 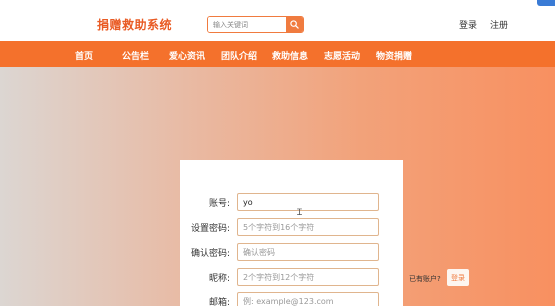 What do you see at coordinates (425, 279) in the screenshot?
I see `has-account-text: 已有账户?` at bounding box center [425, 279].